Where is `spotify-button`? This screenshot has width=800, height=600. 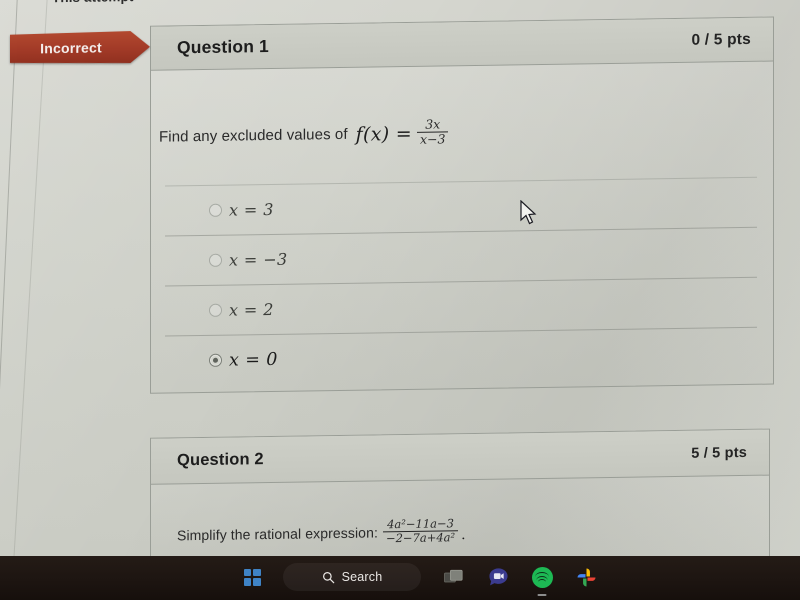
spotify-button is located at coordinates (542, 578).